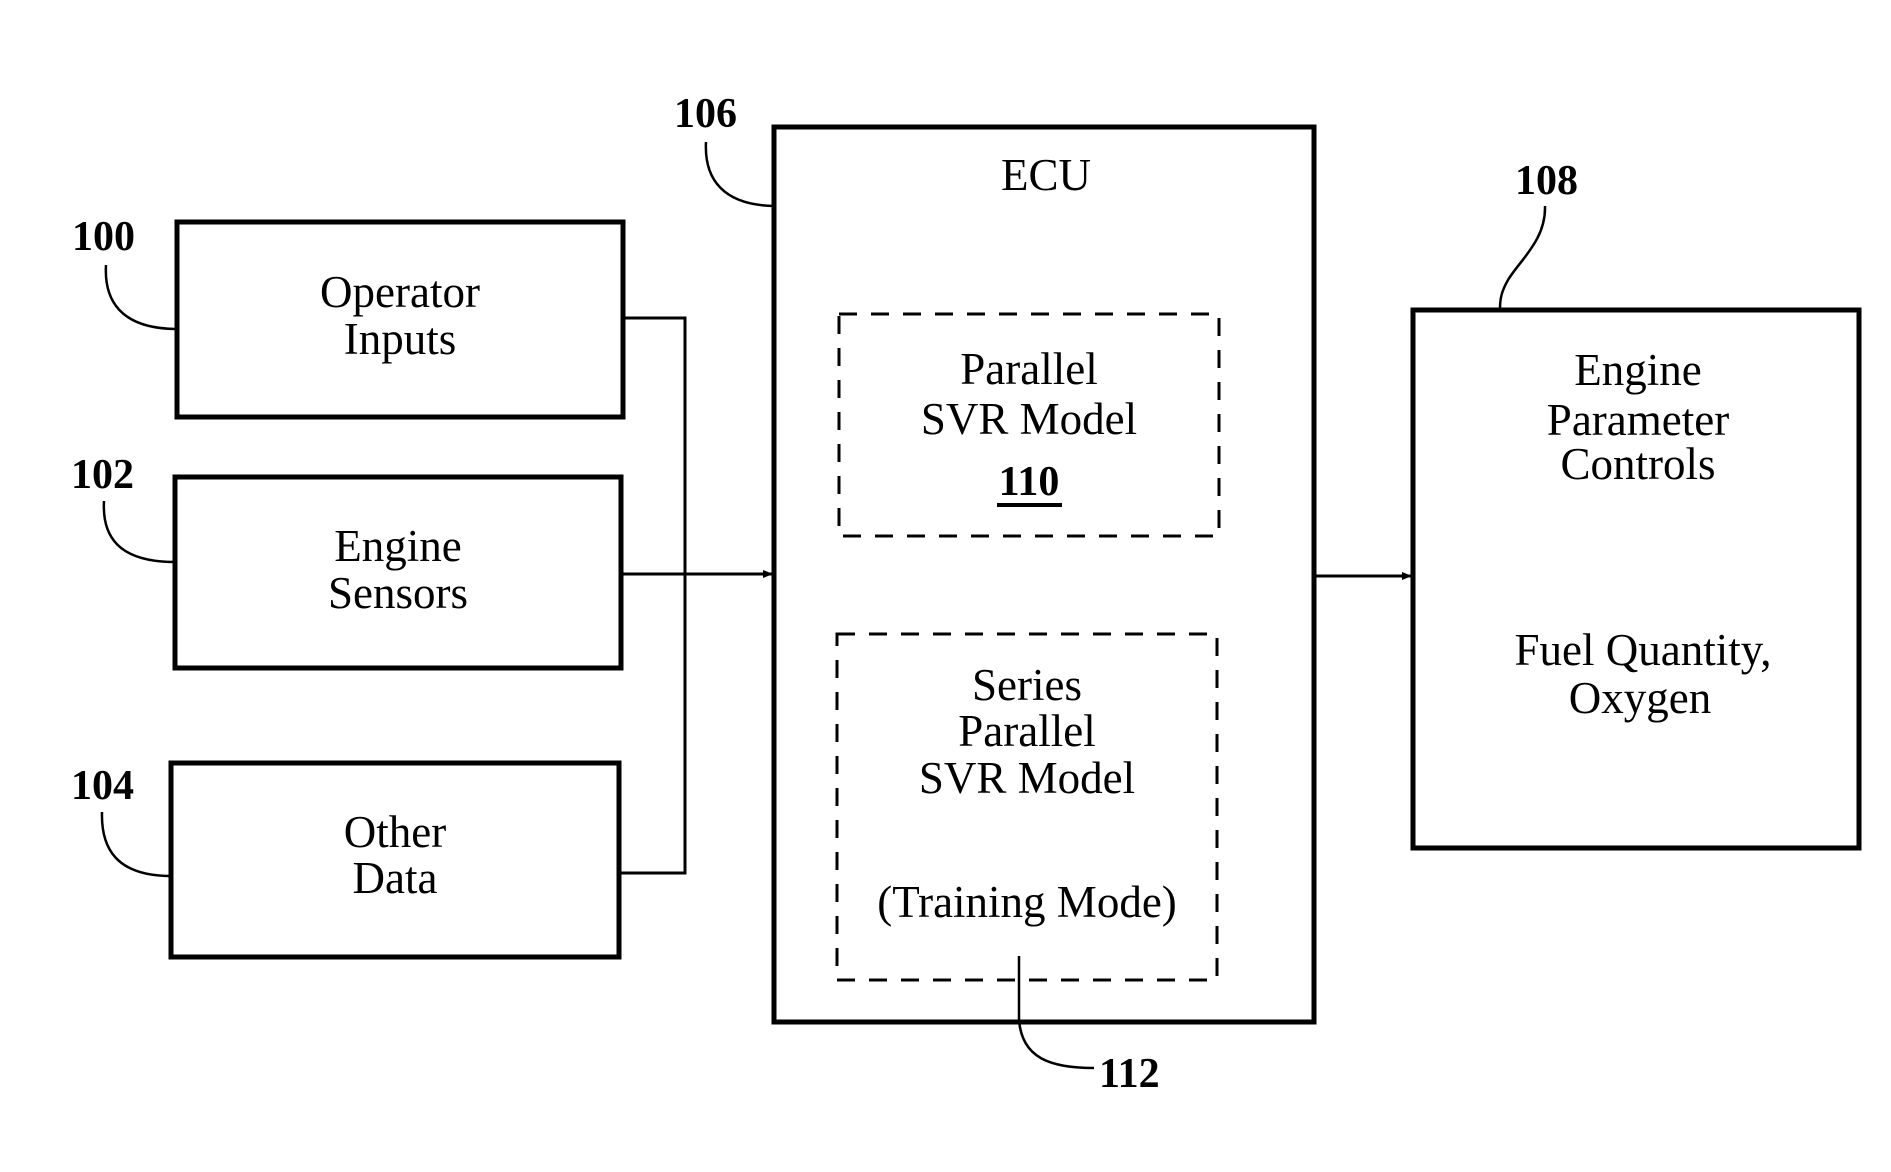 The image size is (1891, 1172). I want to click on ref-label-106: 106, so click(705, 114).